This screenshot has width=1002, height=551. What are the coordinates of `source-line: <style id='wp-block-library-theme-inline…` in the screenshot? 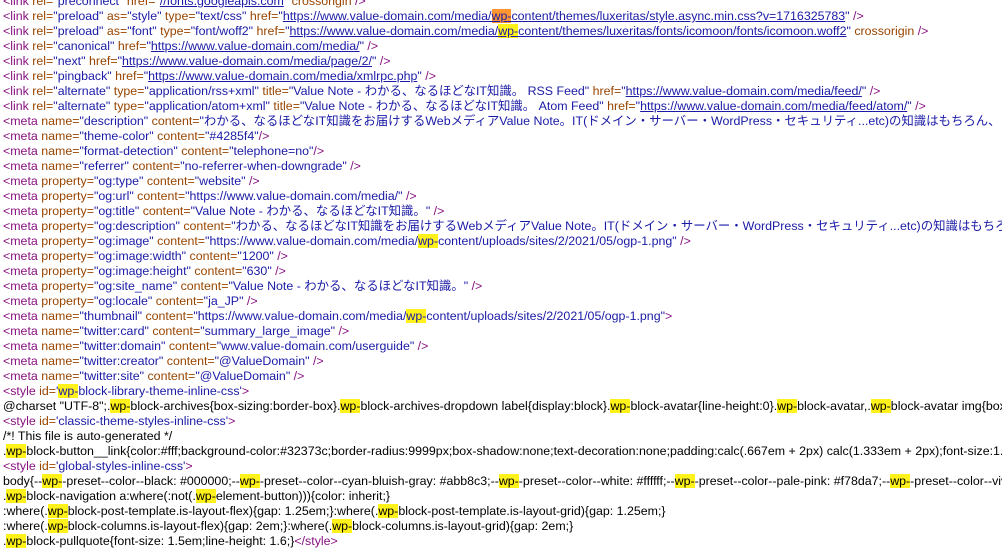 It's located at (126, 391).